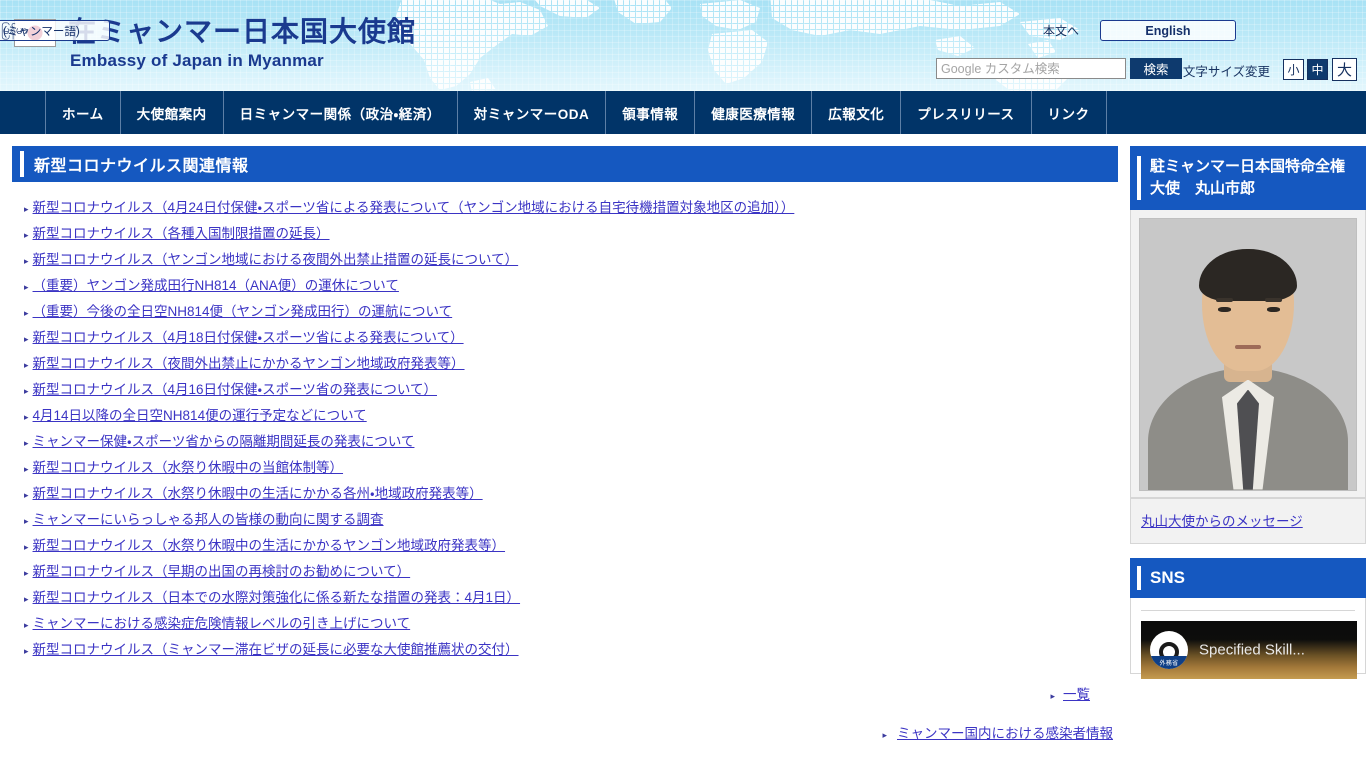 The width and height of the screenshot is (1366, 768). I want to click on nav-item-embassy-info: 大使館案内, so click(171, 112).